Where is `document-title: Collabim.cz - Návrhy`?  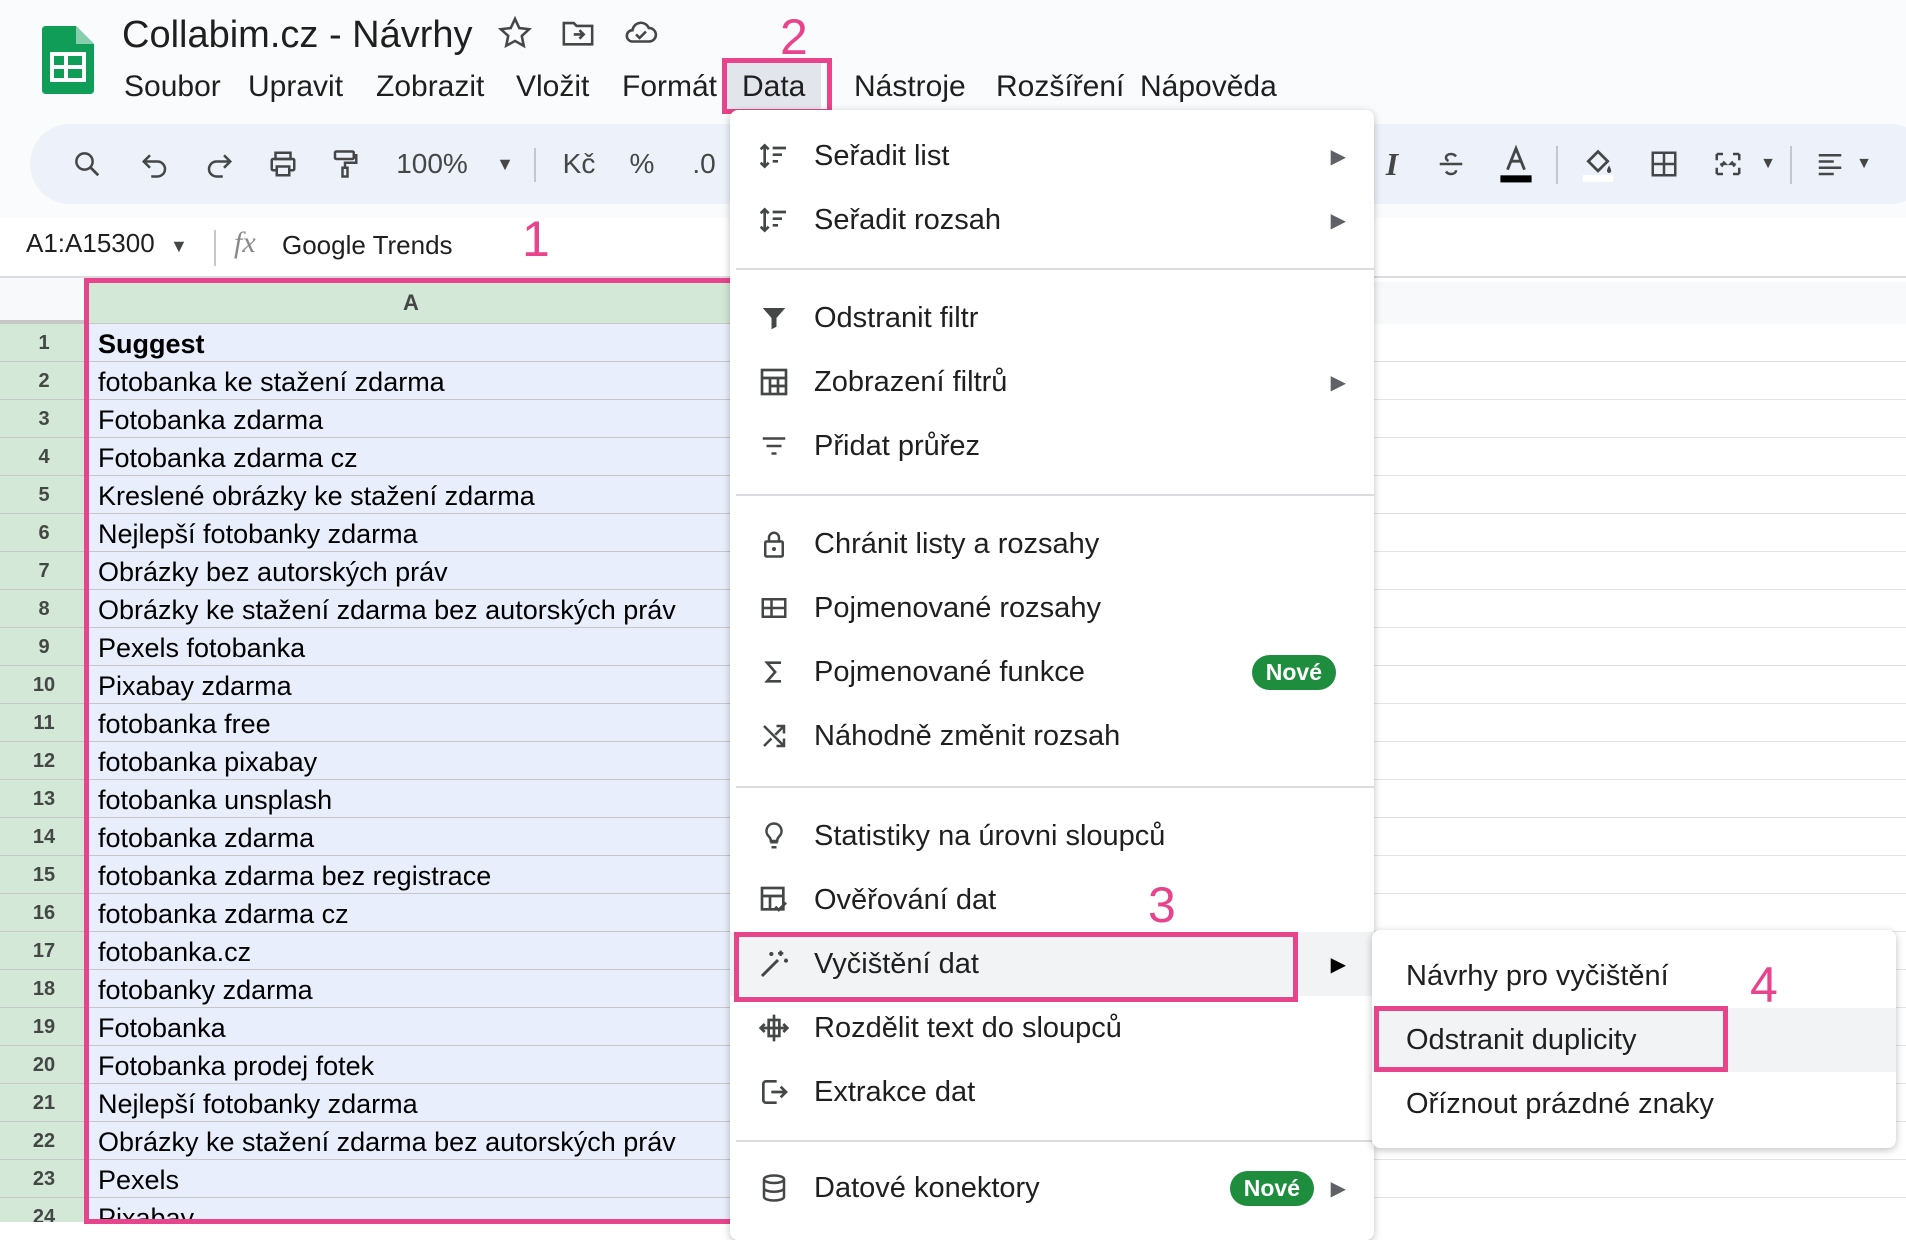
document-title: Collabim.cz - Návrhy is located at coordinates (297, 35).